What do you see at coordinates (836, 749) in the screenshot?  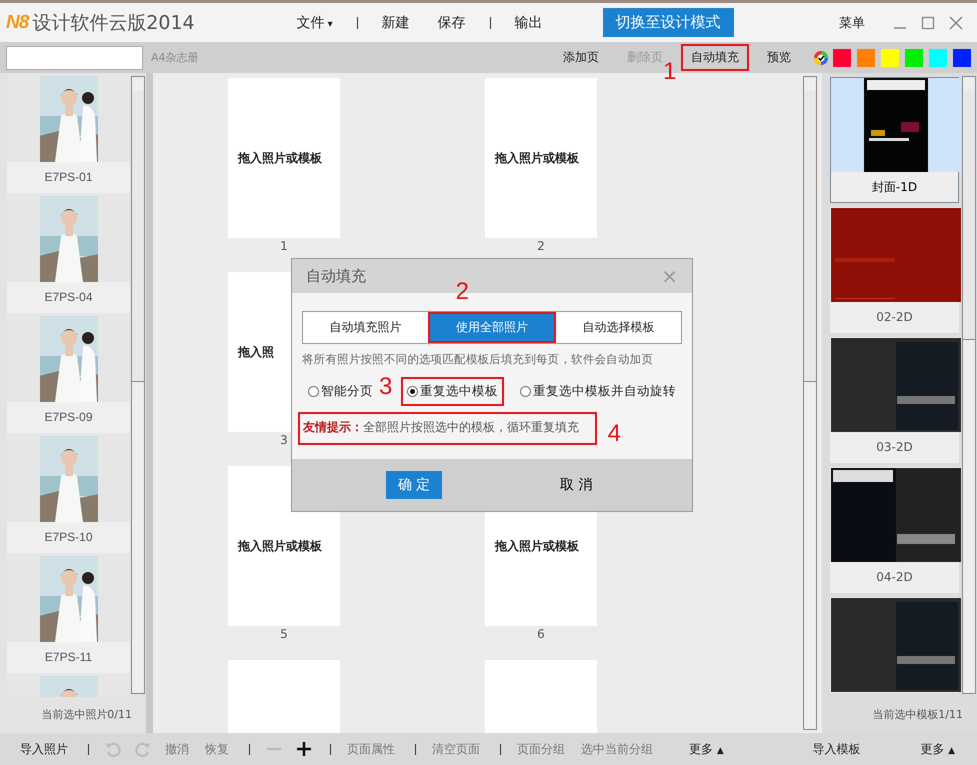 I see `import-template-button: 导入模板` at bounding box center [836, 749].